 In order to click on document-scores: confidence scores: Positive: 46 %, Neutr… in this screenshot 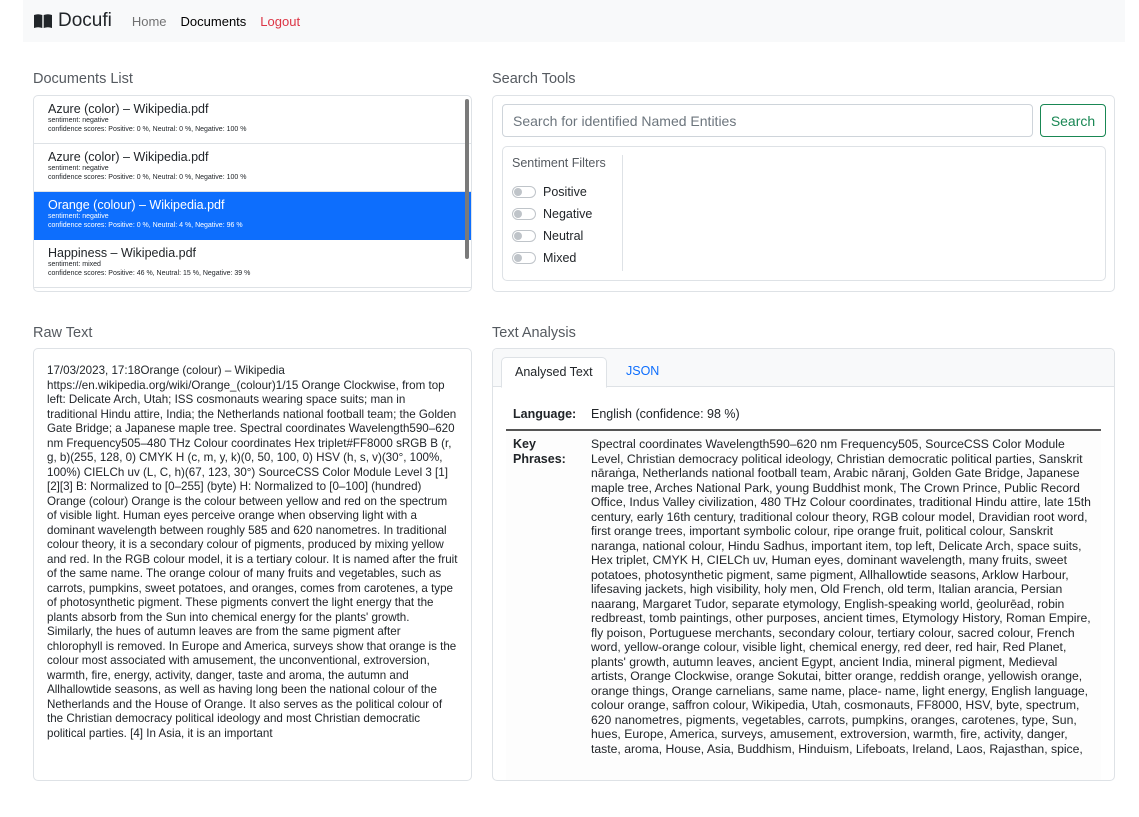, I will do `click(149, 273)`.